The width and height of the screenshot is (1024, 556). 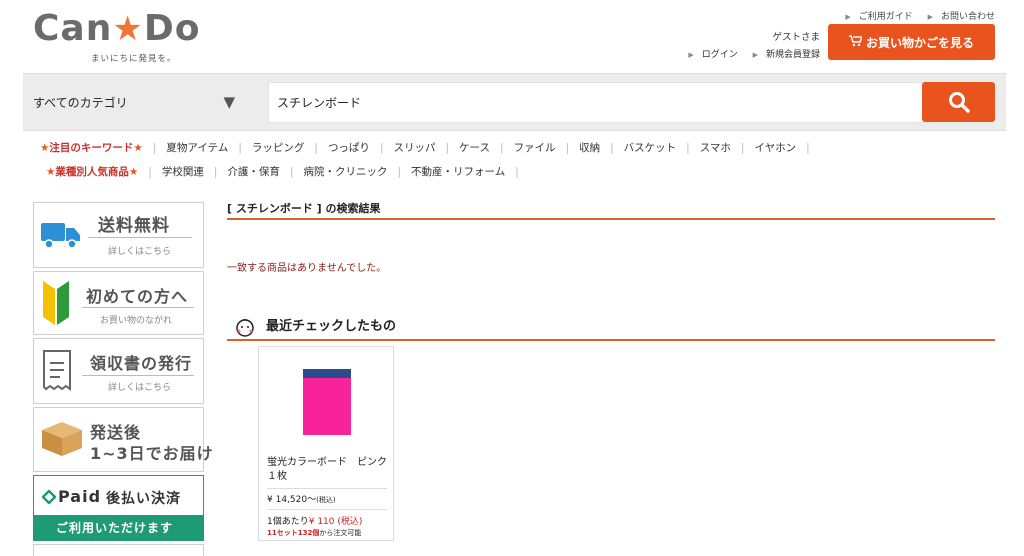 I want to click on keyword-link: スリッパ, so click(x=414, y=147).